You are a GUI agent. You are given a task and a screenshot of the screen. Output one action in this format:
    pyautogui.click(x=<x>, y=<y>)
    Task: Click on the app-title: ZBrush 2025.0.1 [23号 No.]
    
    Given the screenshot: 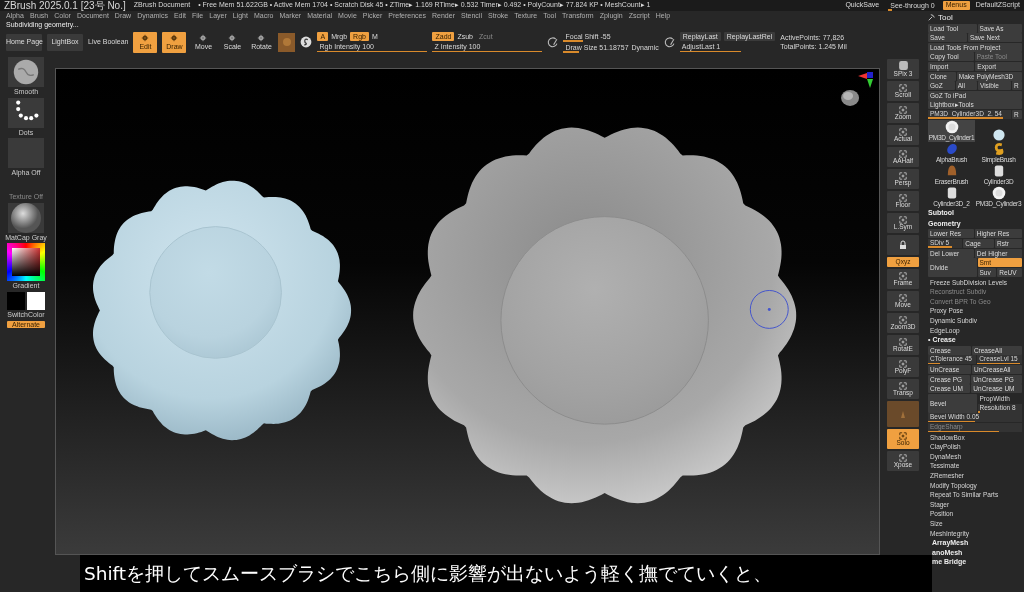 What is the action you would take?
    pyautogui.click(x=65, y=6)
    